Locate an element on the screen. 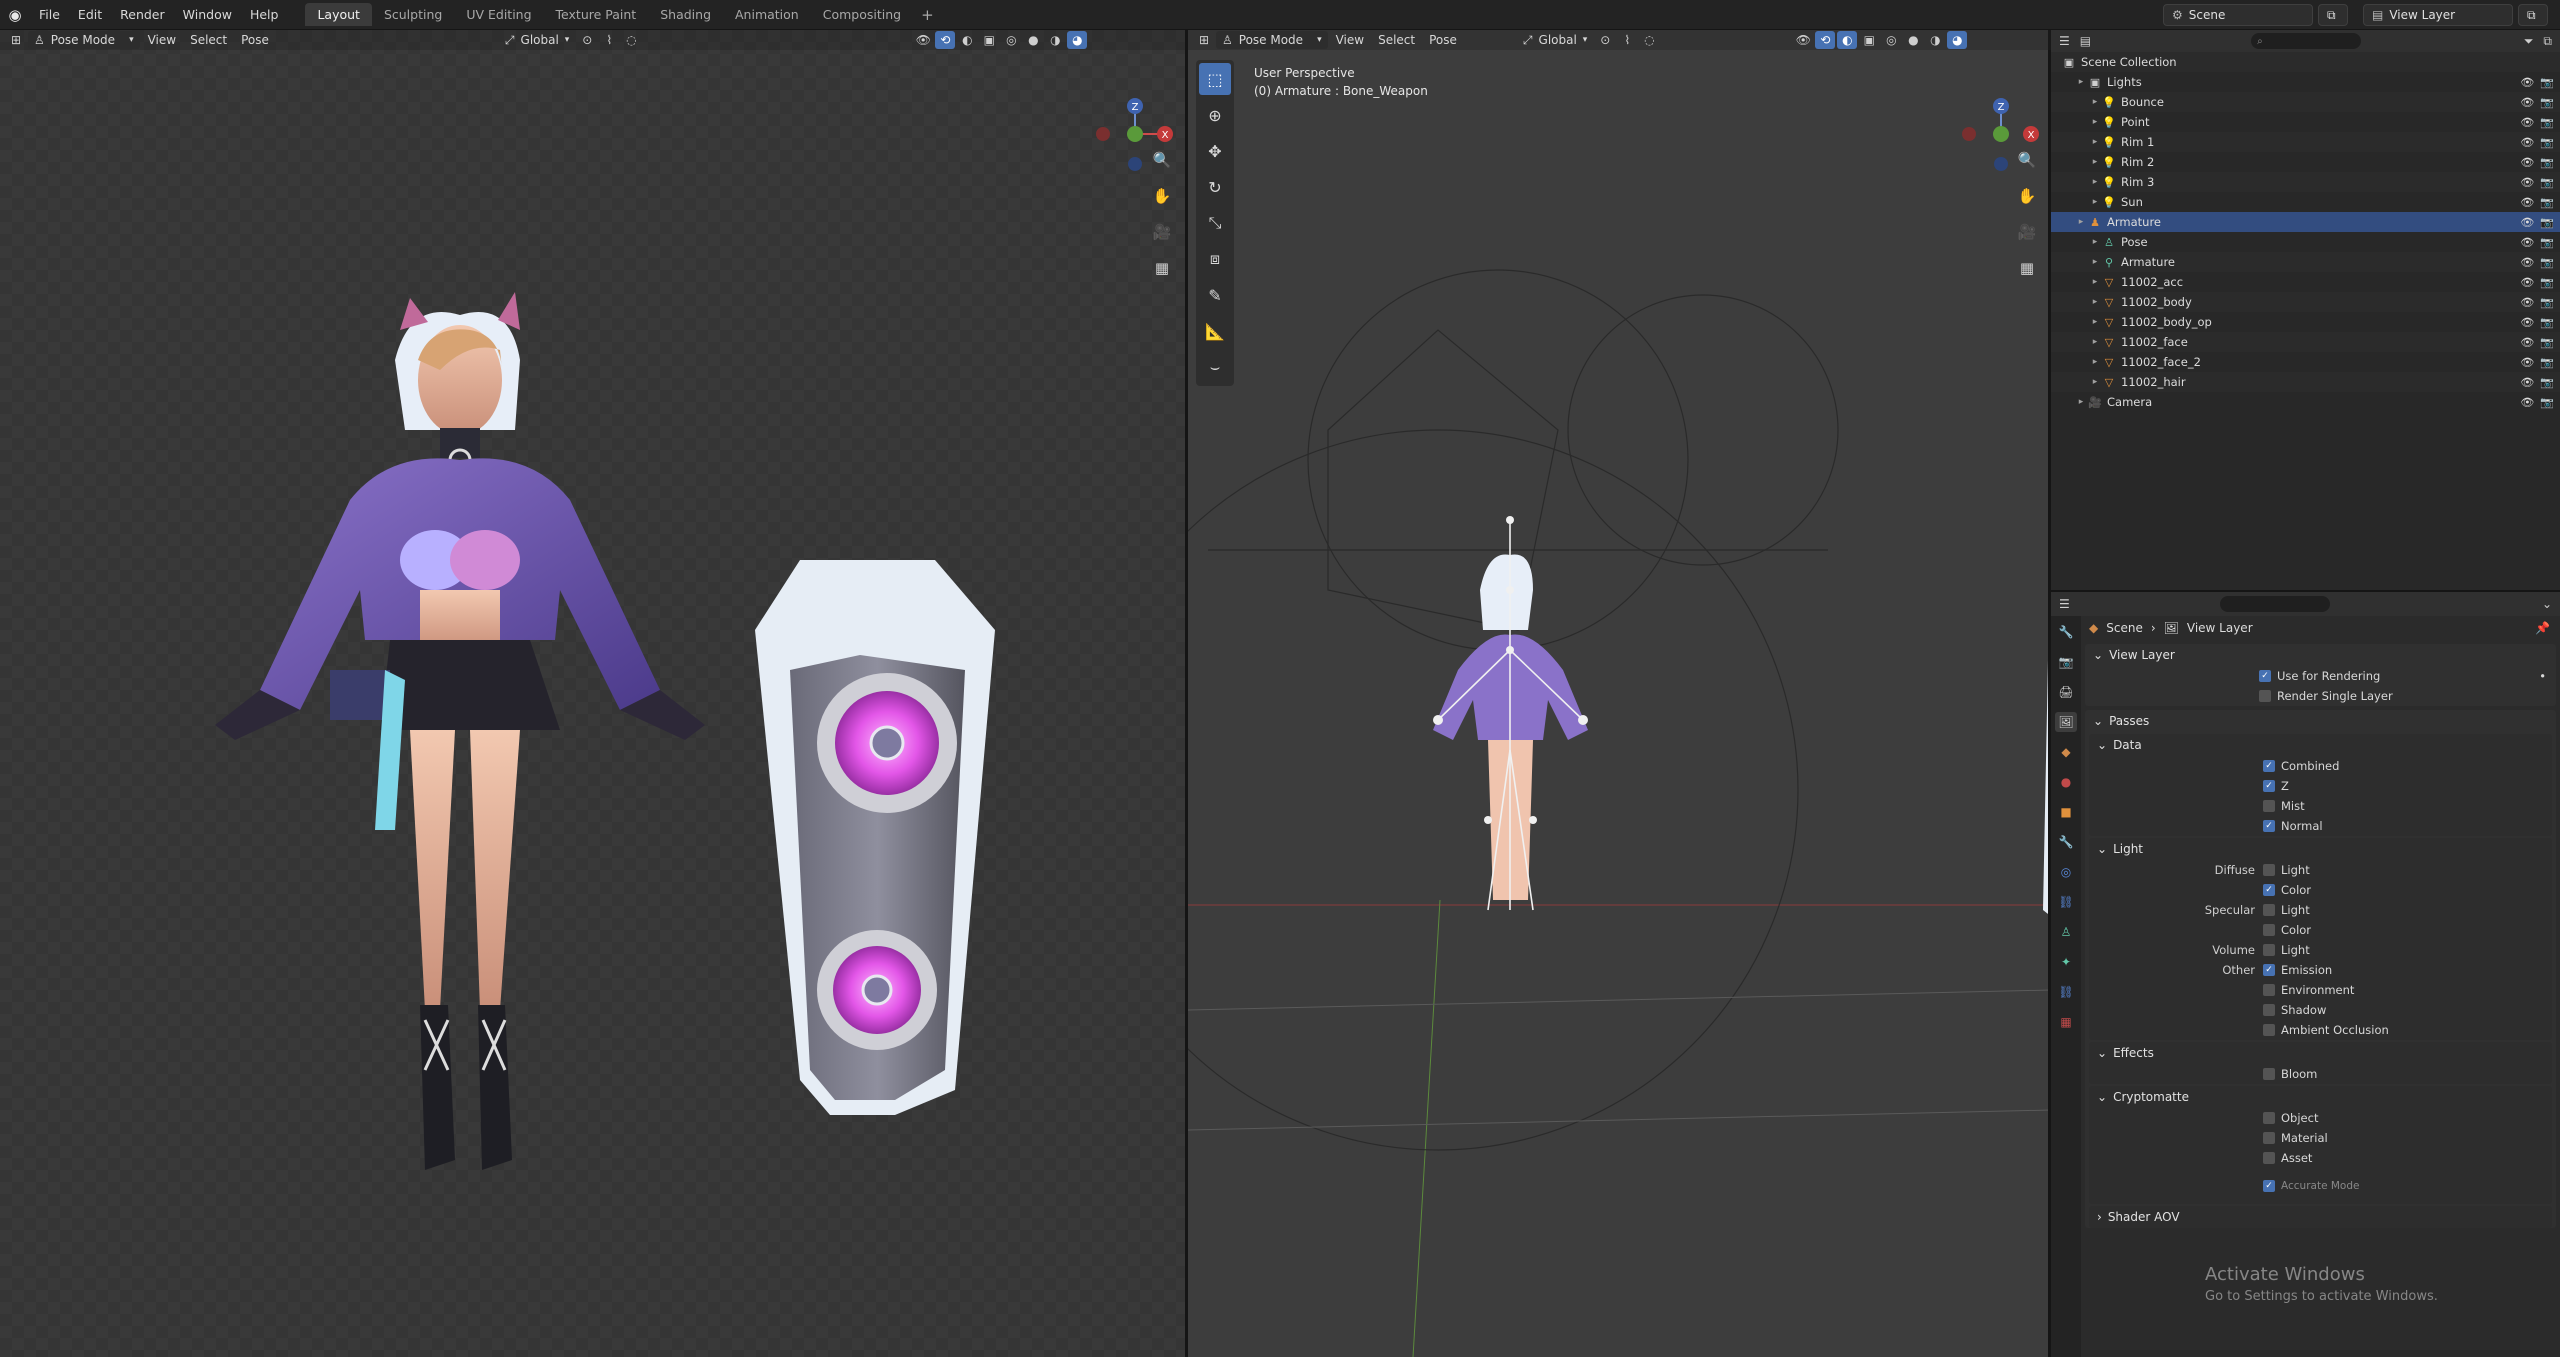 This screenshot has width=2560, height=1357. scale-tool-icon: ⤡ is located at coordinates (1215, 223).